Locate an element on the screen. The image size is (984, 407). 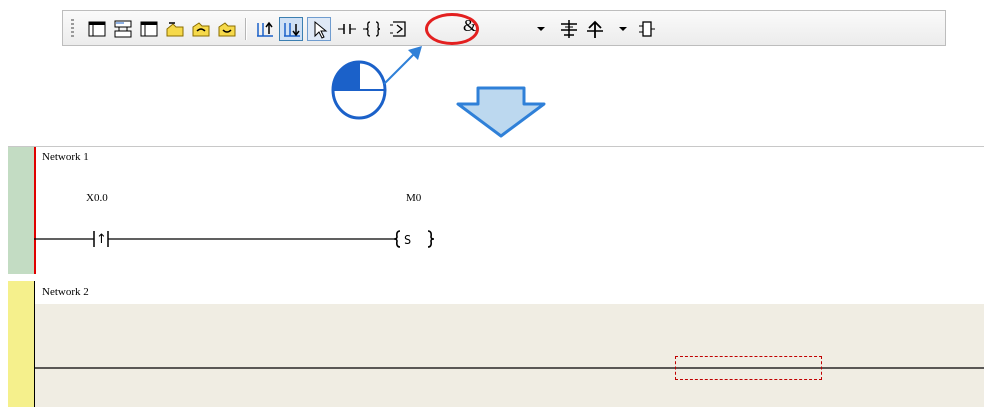
insert-network-below-button is located at coordinates (291, 29).